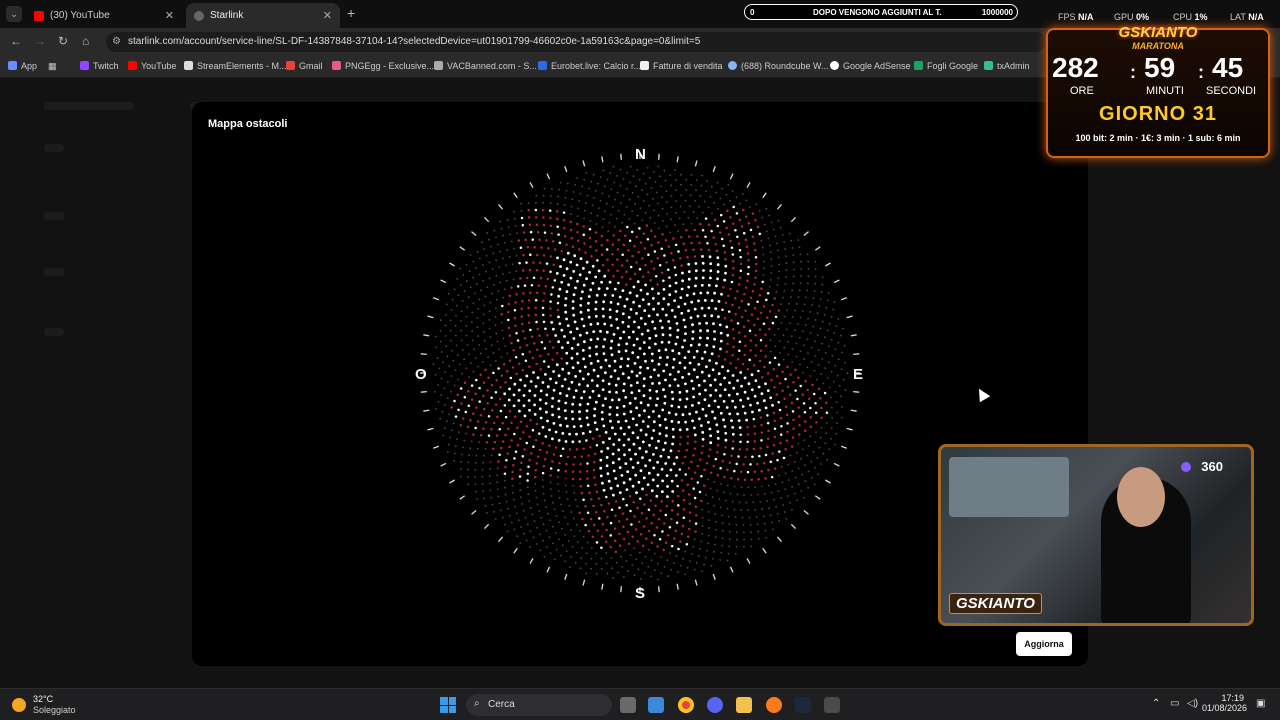 The width and height of the screenshot is (1280, 720). I want to click on new-tab-button: +, so click(351, 13).